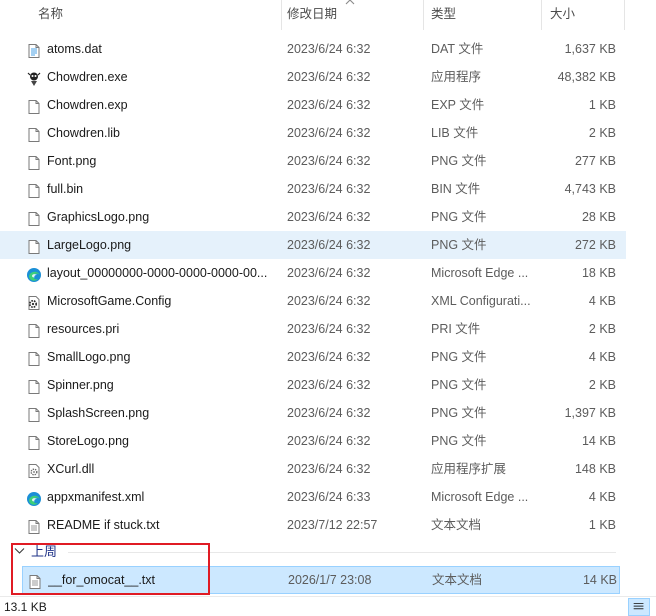  I want to click on column-header-size: 大小, so click(562, 15).